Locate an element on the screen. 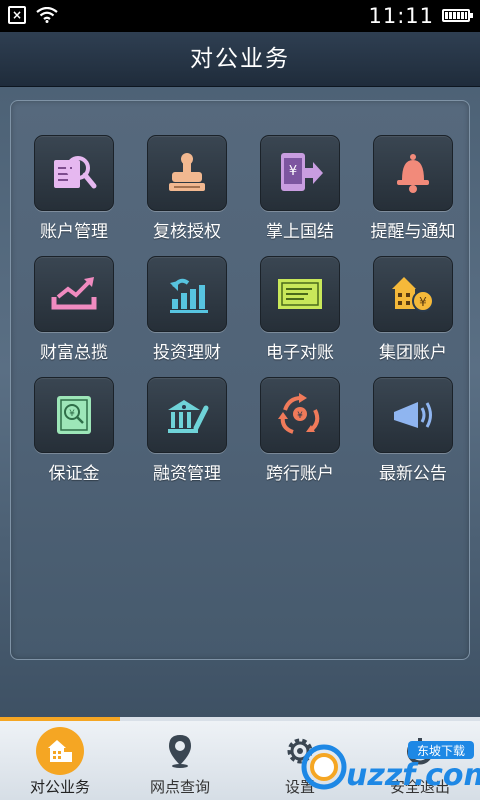 The width and height of the screenshot is (480, 800). tab-label: 对公业务 is located at coordinates (59, 787).